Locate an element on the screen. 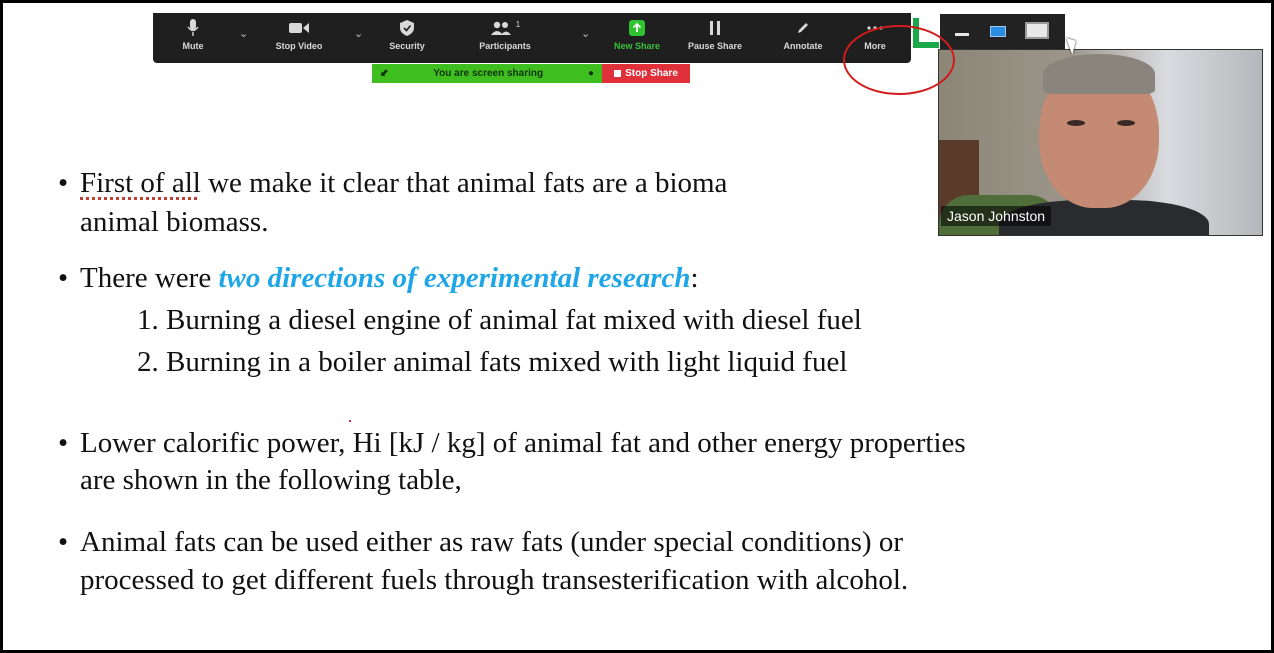  stop-share-button: Stop Share is located at coordinates (646, 73).